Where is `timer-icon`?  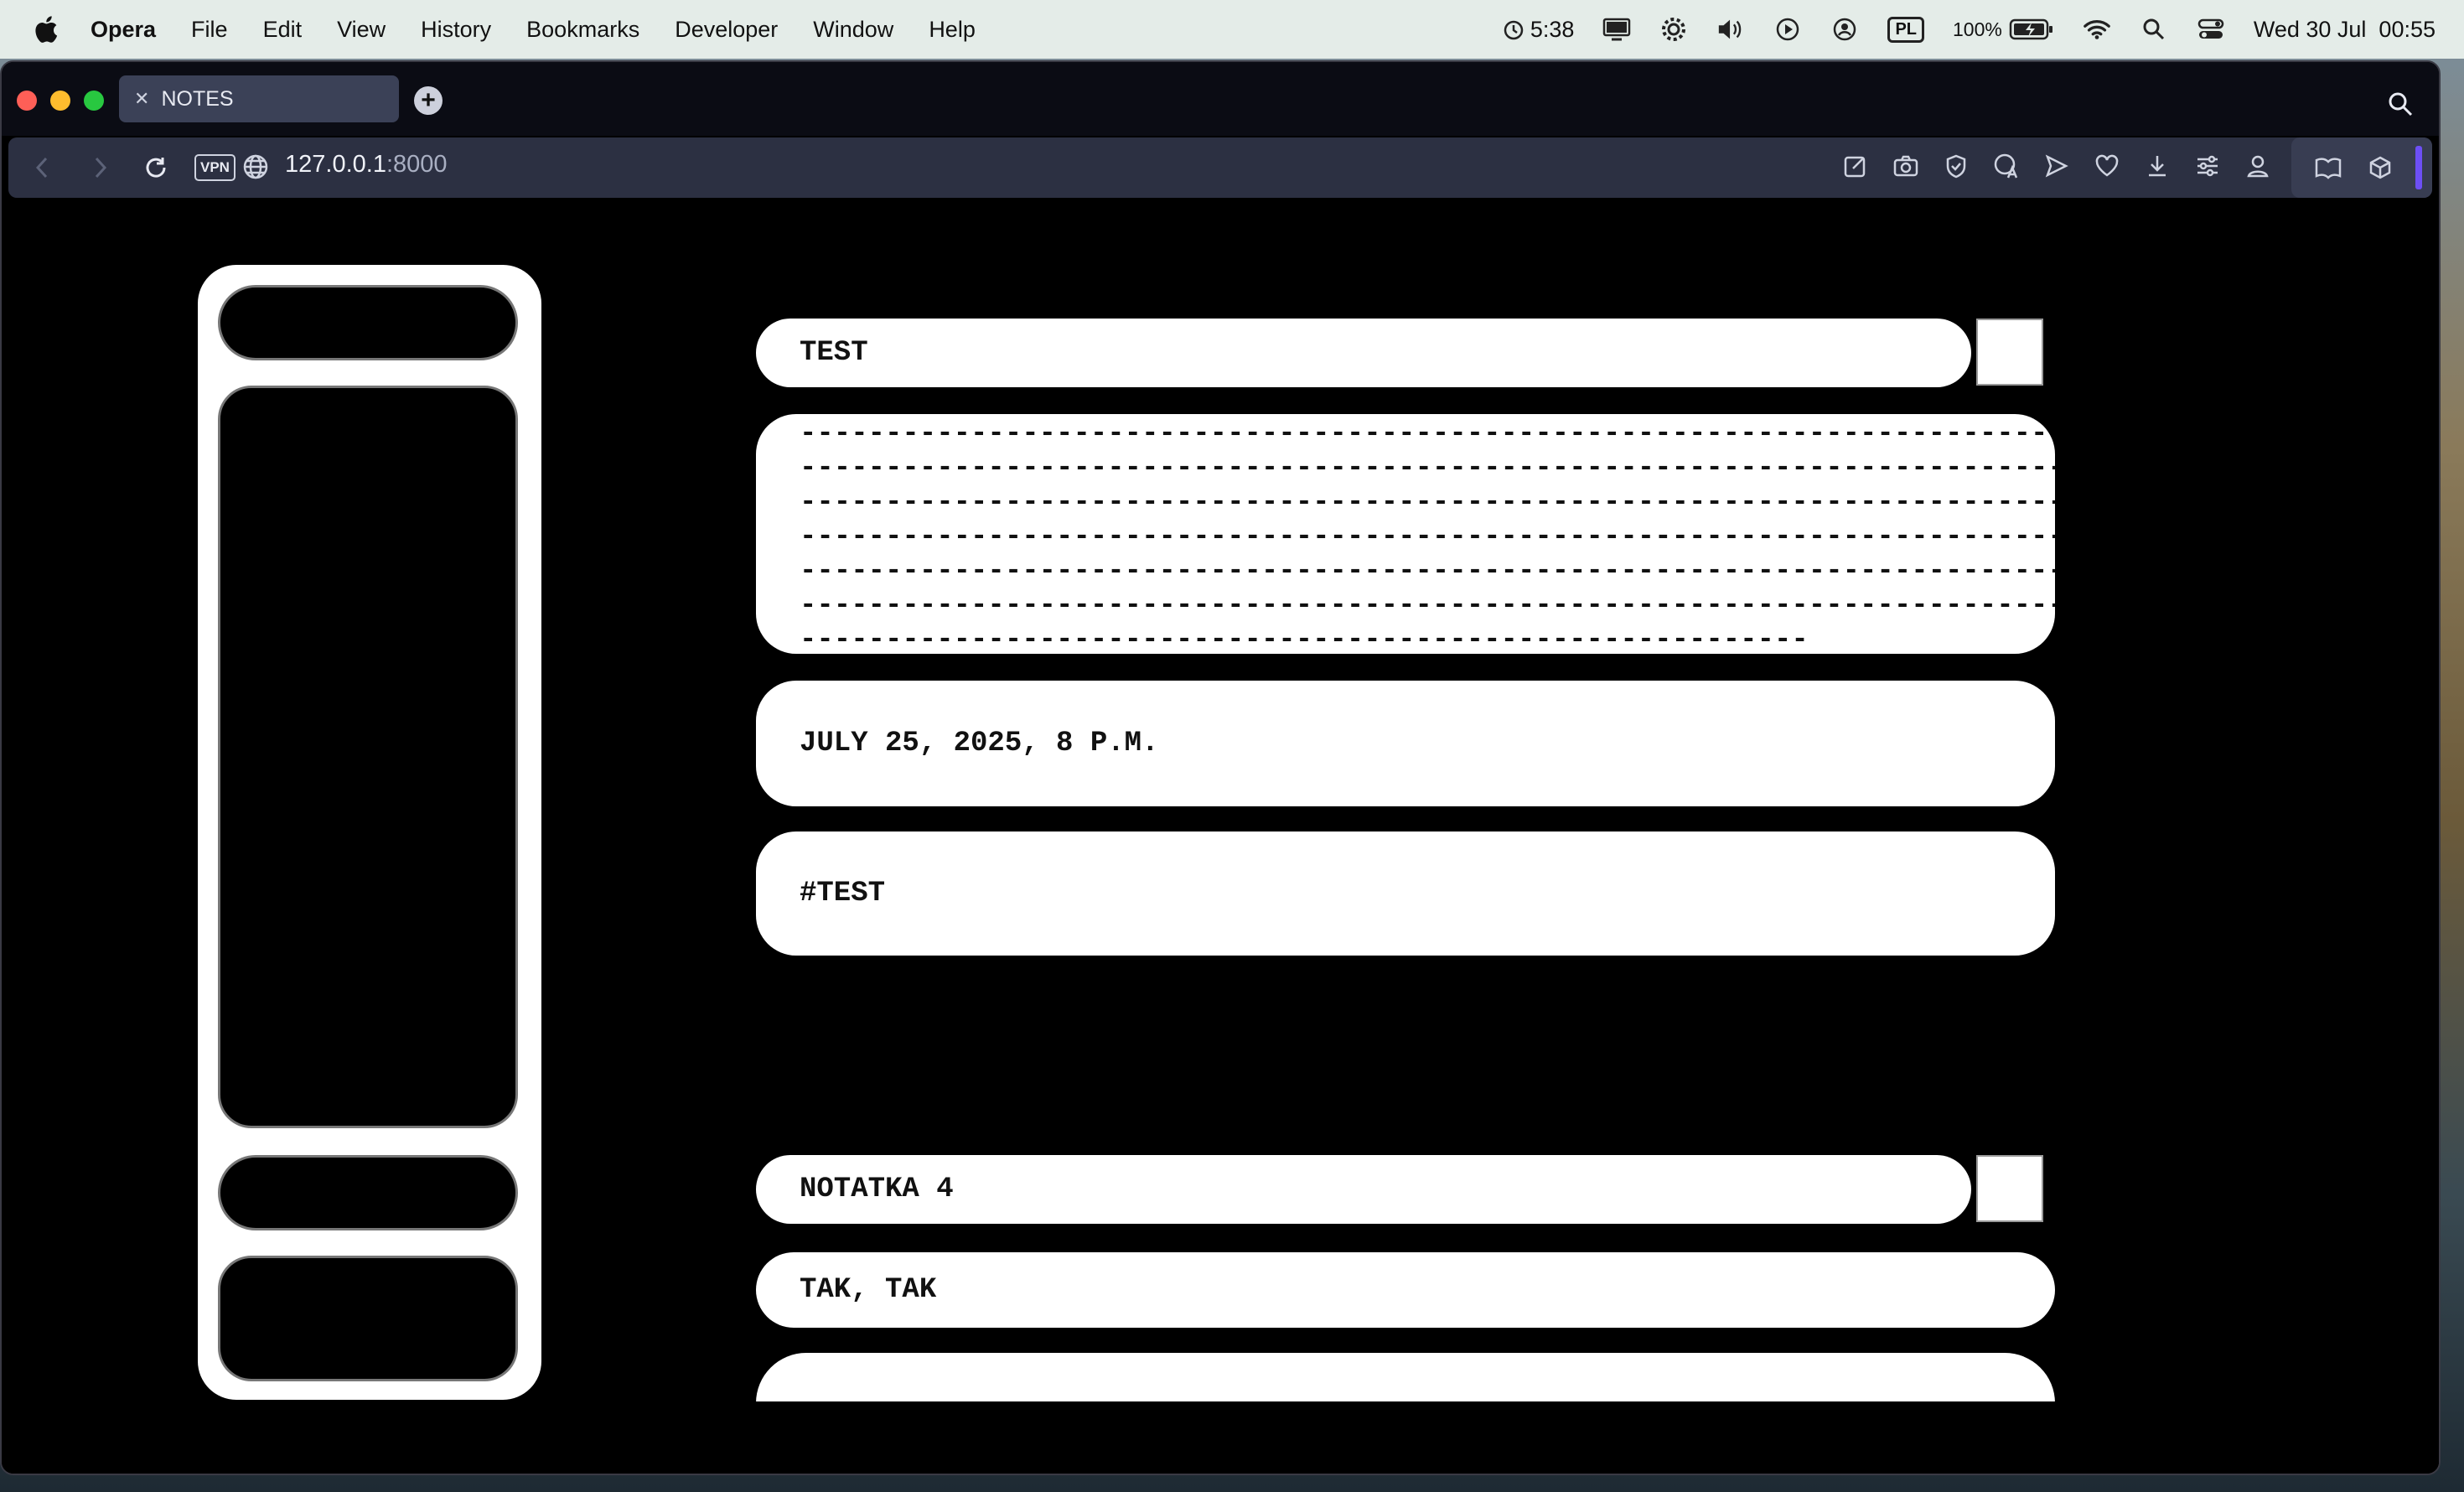
timer-icon is located at coordinates (1514, 30).